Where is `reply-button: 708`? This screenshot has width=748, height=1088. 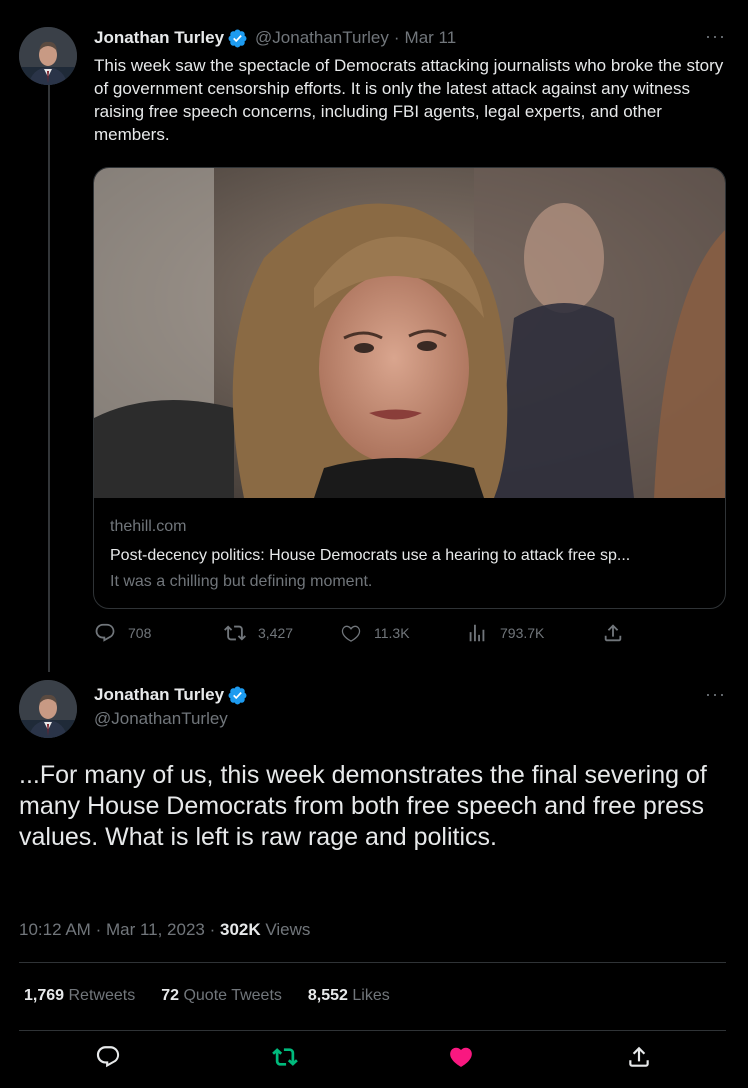 reply-button: 708 is located at coordinates (122, 633).